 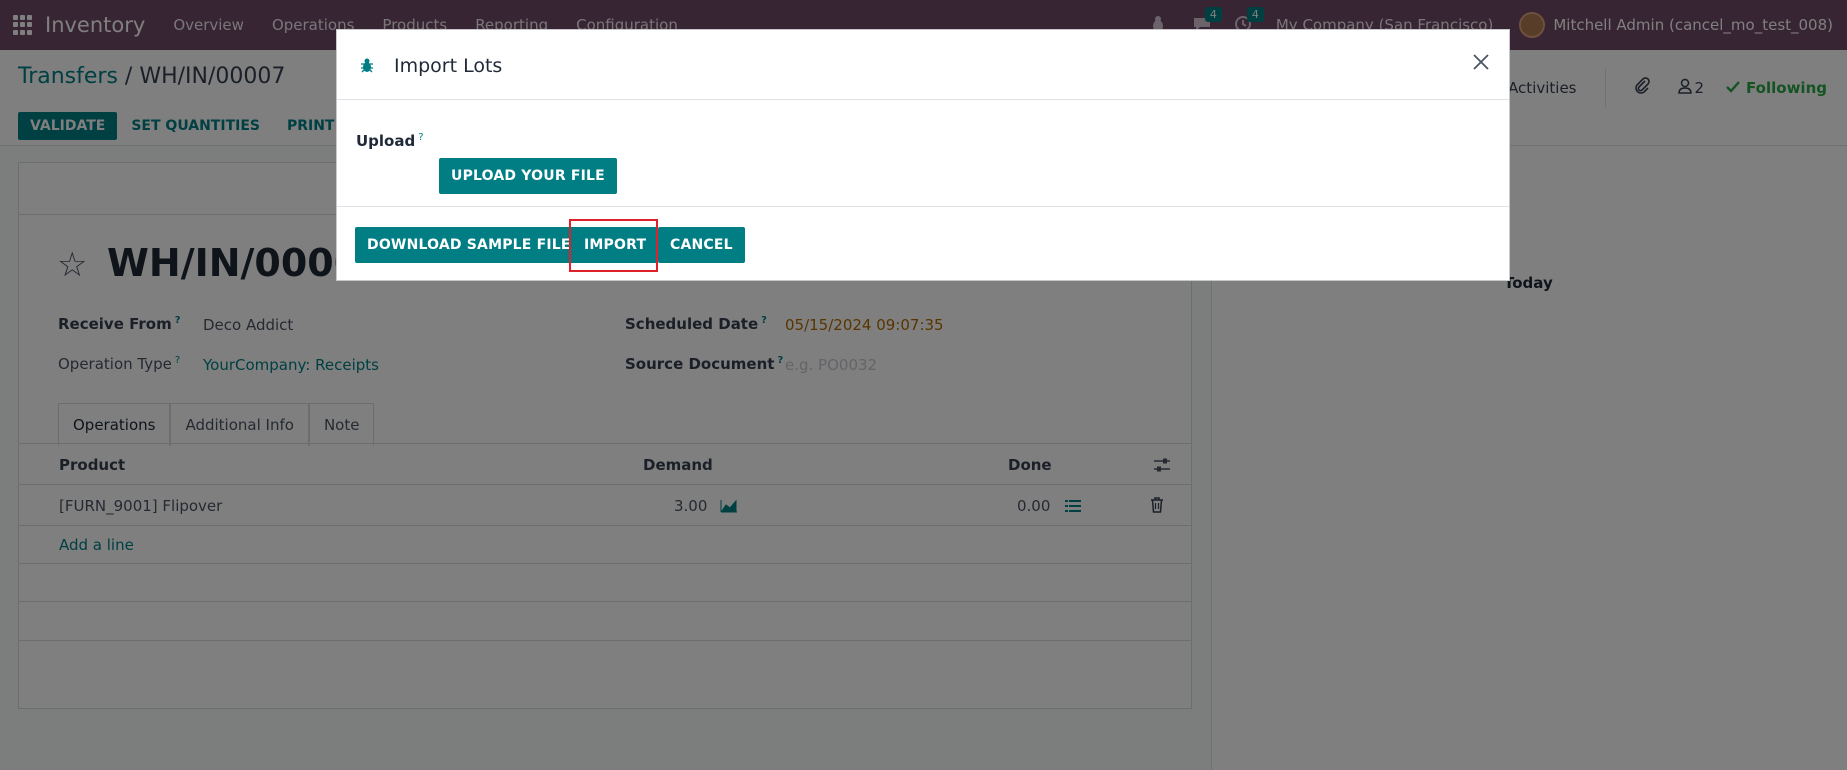 What do you see at coordinates (1481, 62) in the screenshot?
I see `close-icon` at bounding box center [1481, 62].